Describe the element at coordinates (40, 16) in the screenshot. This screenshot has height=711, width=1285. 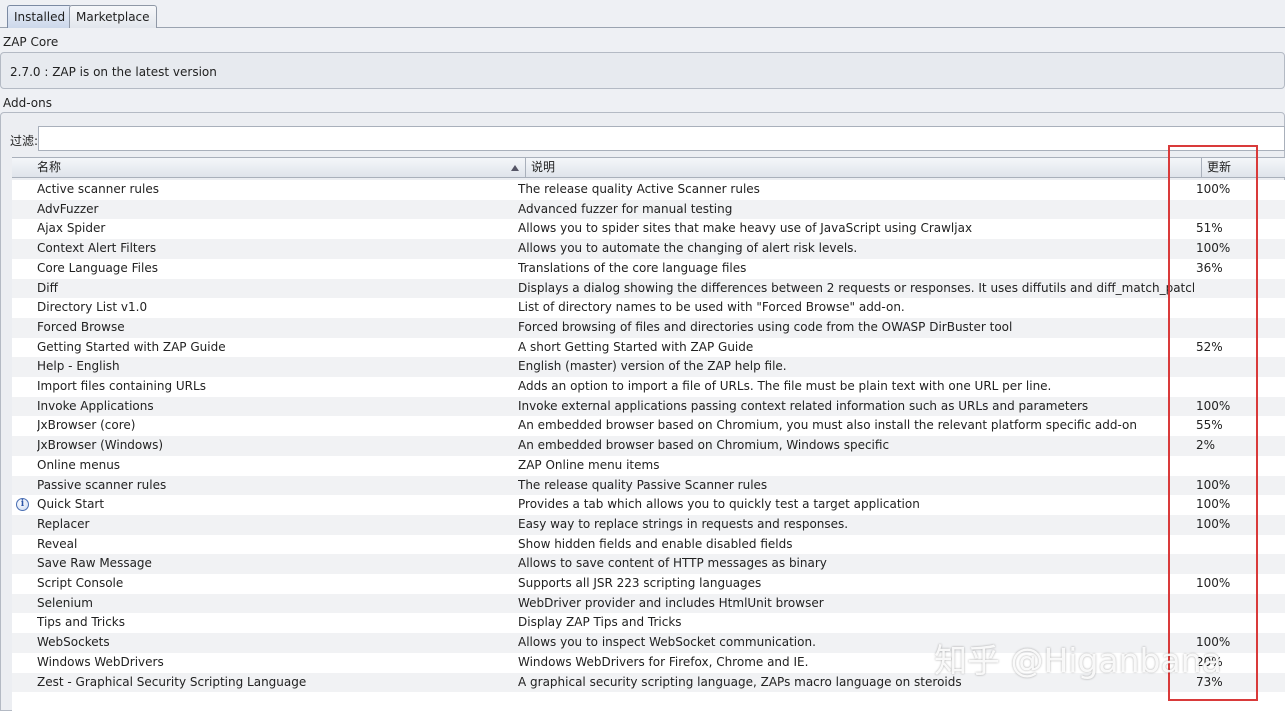
I see `tab-installed: Installed` at that location.